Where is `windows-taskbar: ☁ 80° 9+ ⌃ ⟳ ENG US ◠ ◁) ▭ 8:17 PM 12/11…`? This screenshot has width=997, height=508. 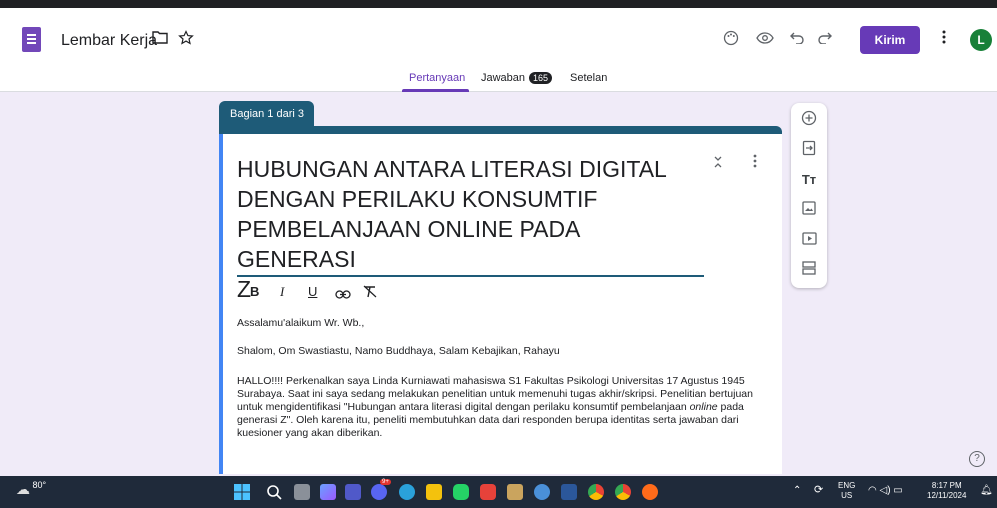
windows-taskbar: ☁ 80° 9+ ⌃ ⟳ ENG US ◠ ◁) ▭ 8:17 PM 12/11… is located at coordinates (498, 492).